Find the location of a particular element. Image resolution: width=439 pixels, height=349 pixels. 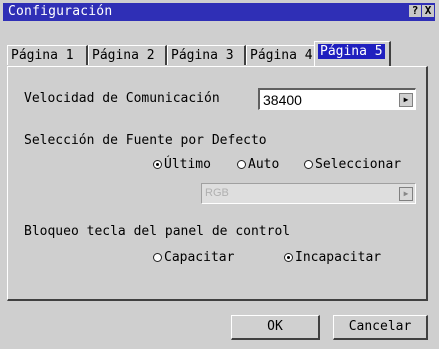

source-value: RGB is located at coordinates (217, 193).